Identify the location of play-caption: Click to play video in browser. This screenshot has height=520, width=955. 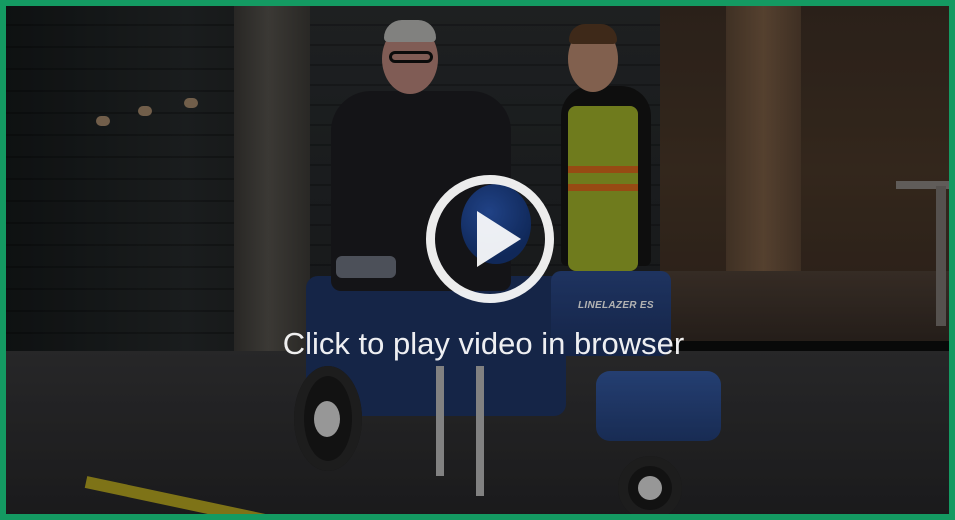
(477, 344).